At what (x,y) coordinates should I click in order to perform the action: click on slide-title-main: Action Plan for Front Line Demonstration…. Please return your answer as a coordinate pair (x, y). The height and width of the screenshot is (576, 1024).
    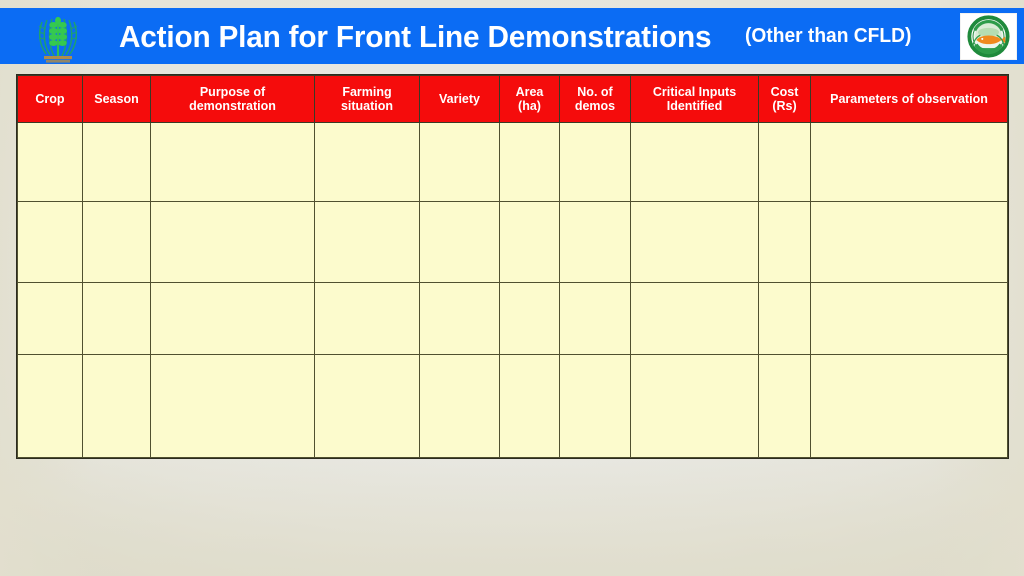
    Looking at the image, I should click on (415, 36).